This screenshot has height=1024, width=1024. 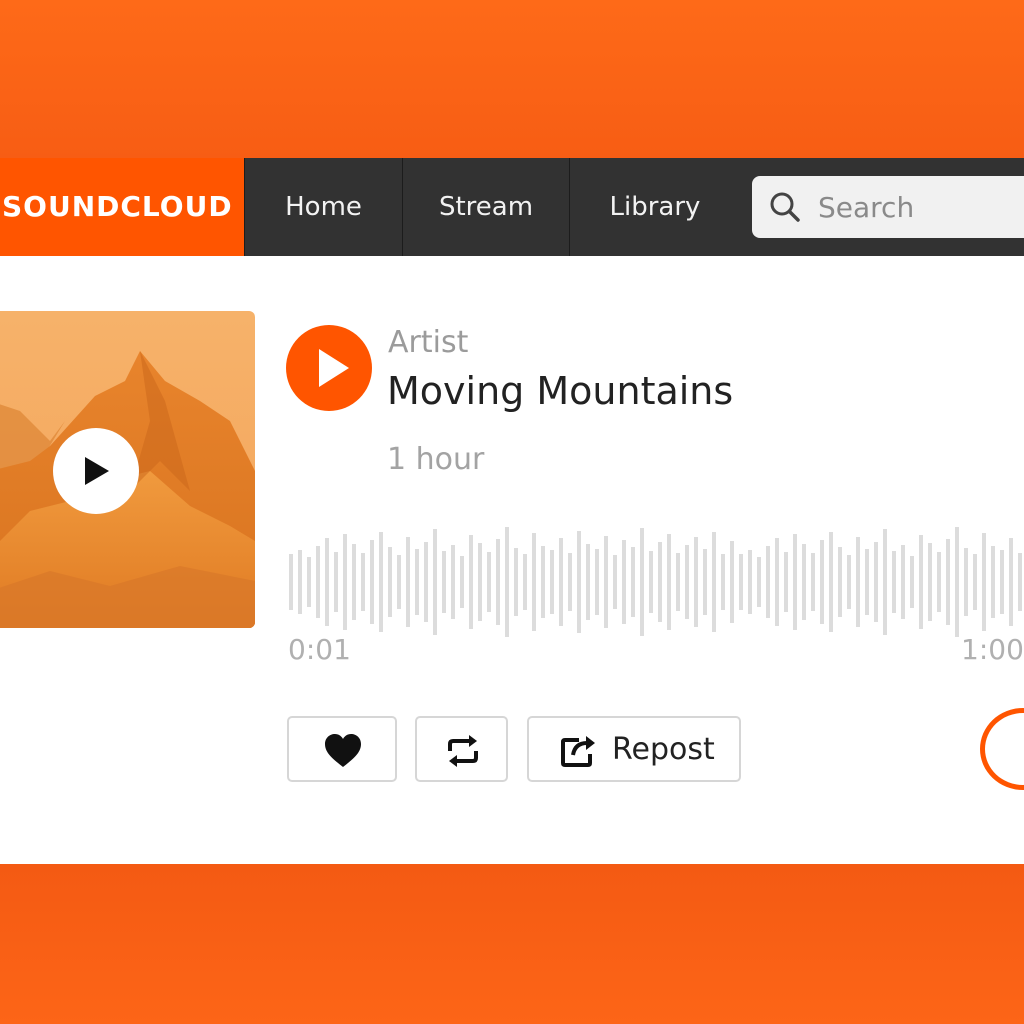 I want to click on user-avatar-button, so click(x=1002, y=749).